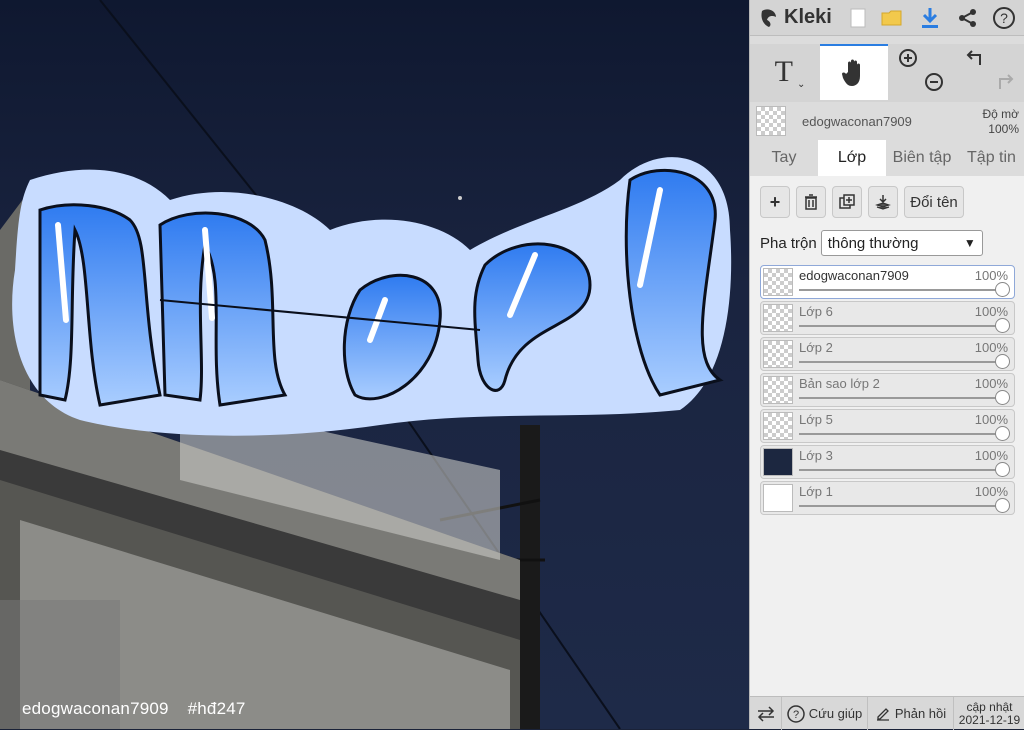 The height and width of the screenshot is (730, 1024). I want to click on watermark-text: edogwaconan7909 #hđ247, so click(141, 709).